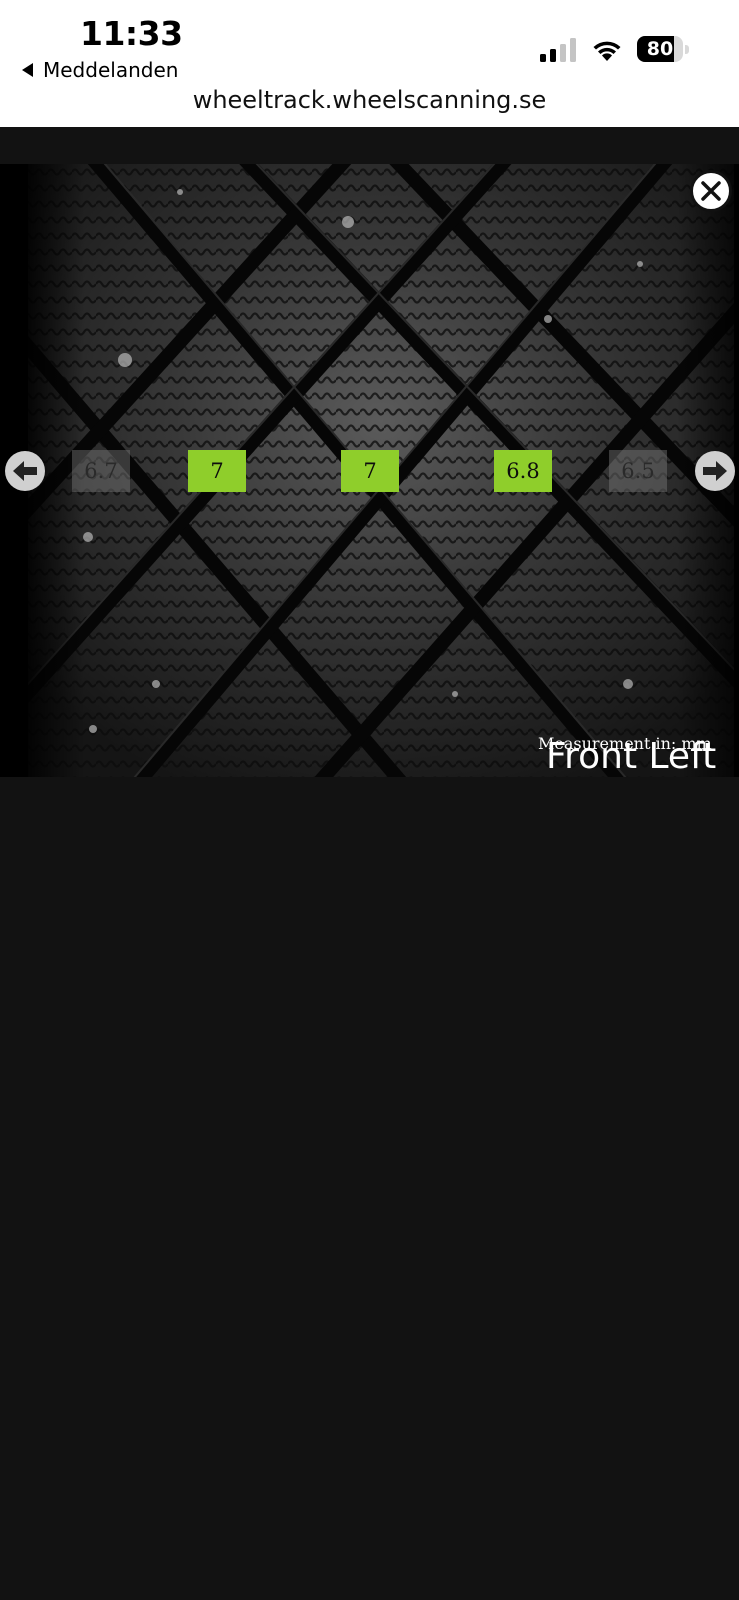  What do you see at coordinates (523, 471) in the screenshot?
I see `tread-depth-measurement: 6.8` at bounding box center [523, 471].